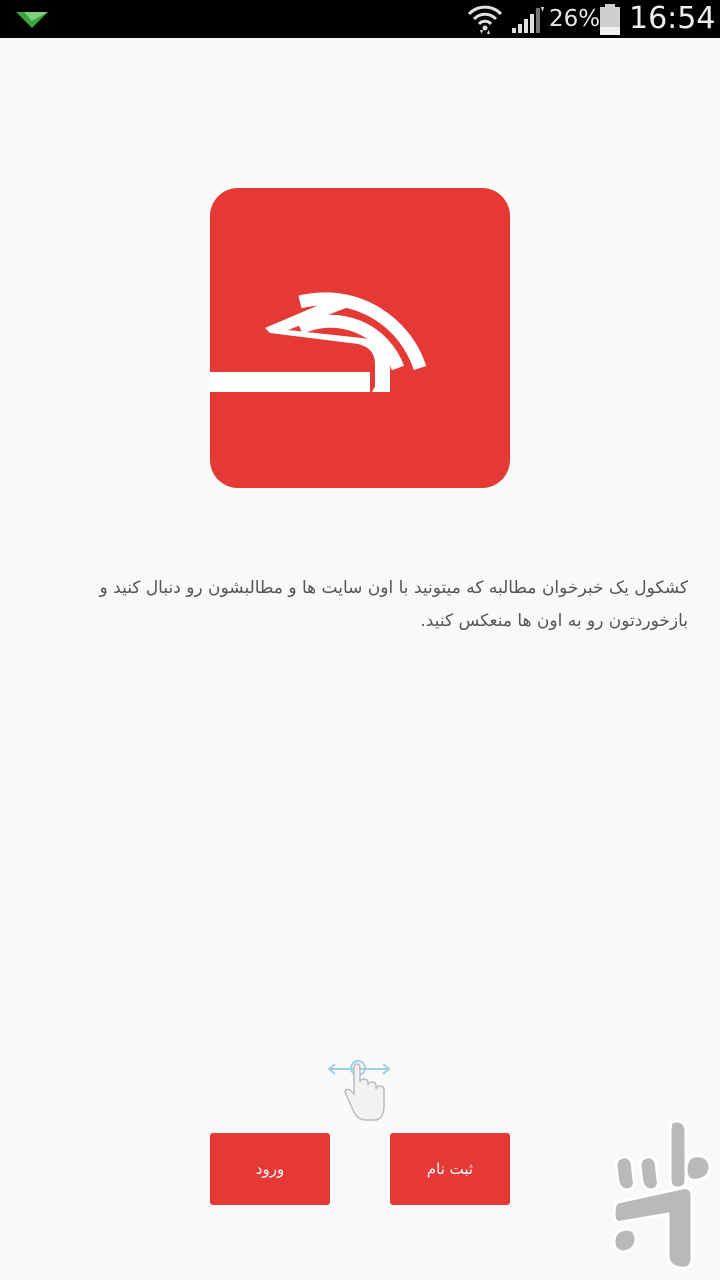  I want to click on status-bar: 26% 16:54, so click(360, 19).